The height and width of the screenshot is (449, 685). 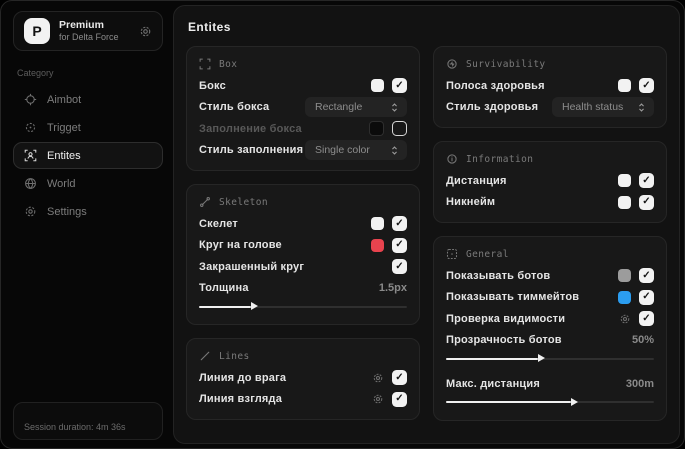 I want to click on bot-opacity-slider, so click(x=550, y=358).